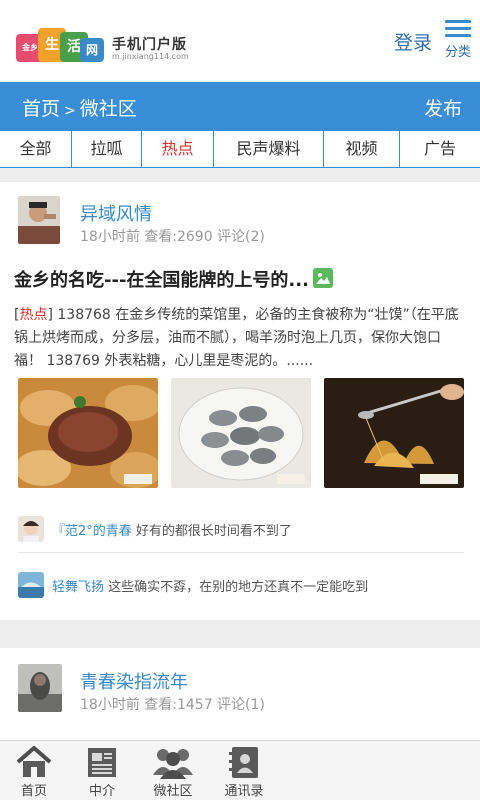 Image resolution: width=480 pixels, height=800 pixels. What do you see at coordinates (362, 149) in the screenshot?
I see `tab-video: 视频` at bounding box center [362, 149].